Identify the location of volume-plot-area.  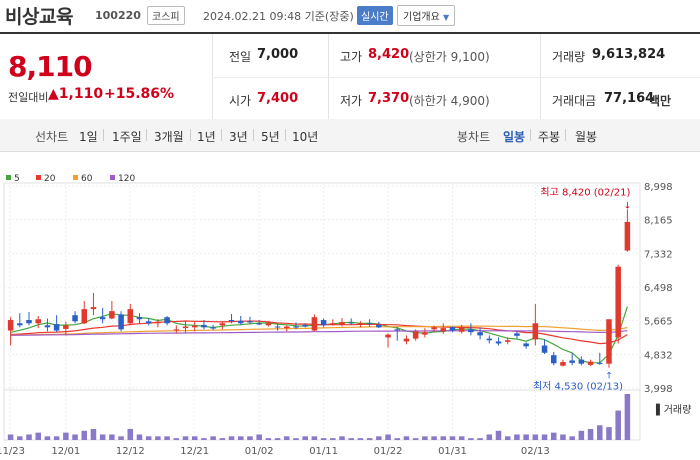
(322, 415).